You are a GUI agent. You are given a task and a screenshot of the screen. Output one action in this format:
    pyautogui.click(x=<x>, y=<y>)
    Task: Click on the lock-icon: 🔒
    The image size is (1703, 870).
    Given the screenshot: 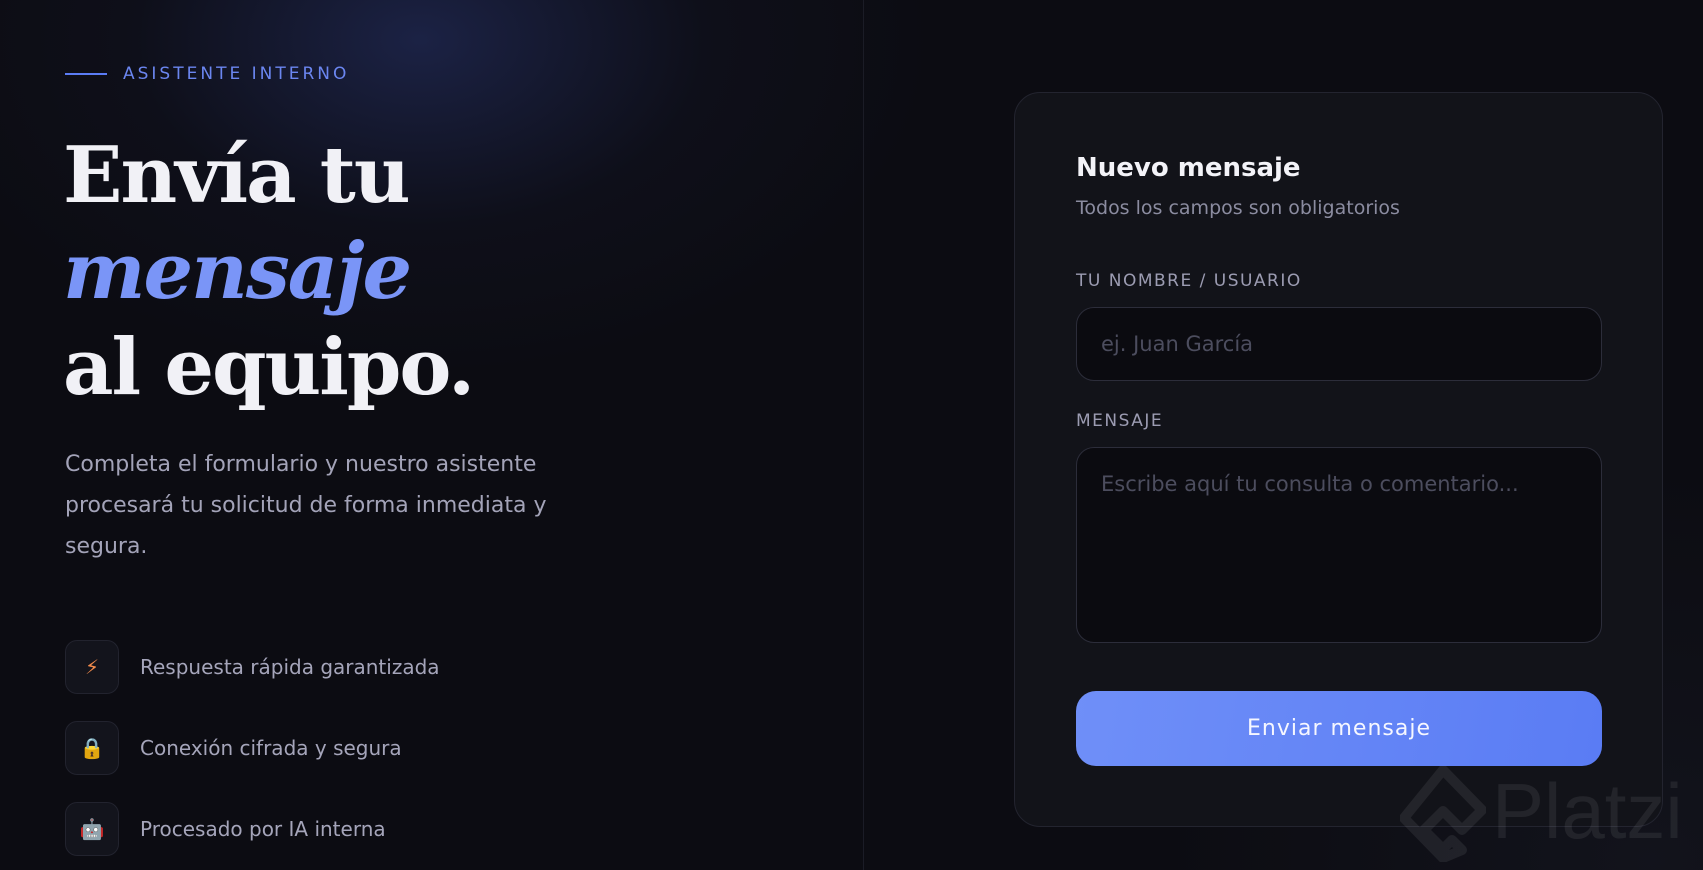 What is the action you would take?
    pyautogui.click(x=92, y=748)
    